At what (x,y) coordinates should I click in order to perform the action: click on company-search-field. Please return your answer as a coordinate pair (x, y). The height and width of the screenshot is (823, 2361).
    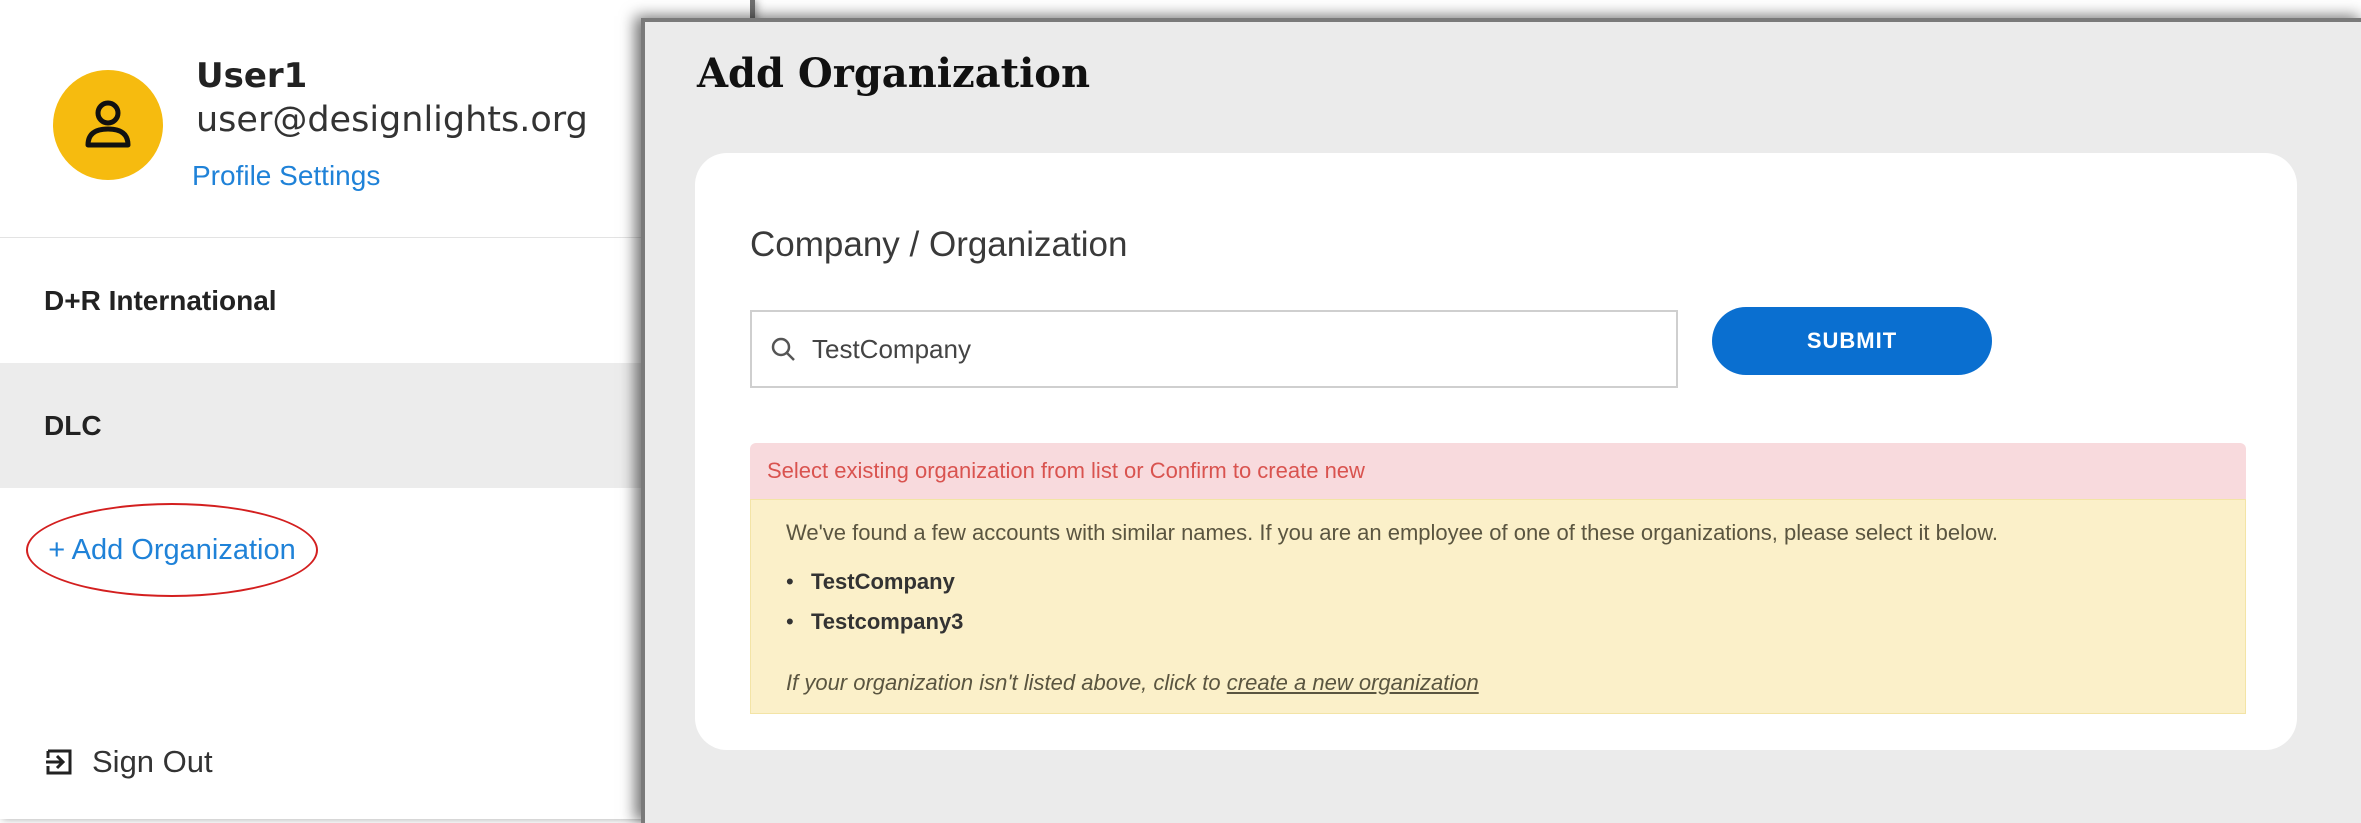
    Looking at the image, I should click on (1214, 349).